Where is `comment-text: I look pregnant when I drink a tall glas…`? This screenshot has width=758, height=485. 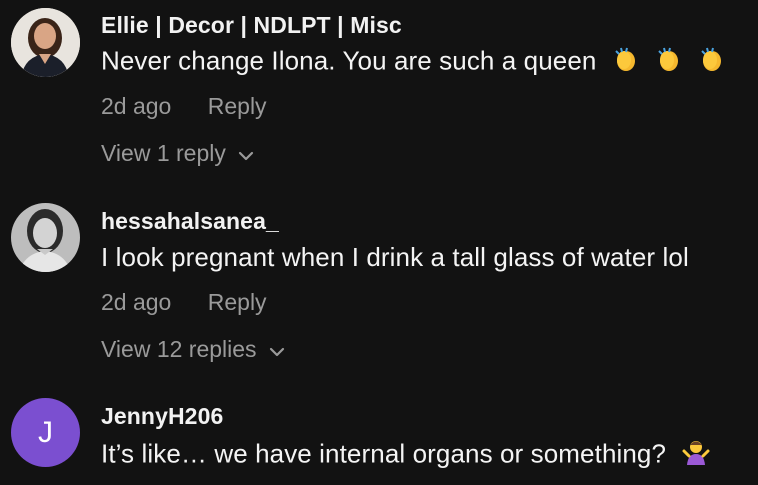
comment-text: I look pregnant when I drink a tall glas… is located at coordinates (395, 257).